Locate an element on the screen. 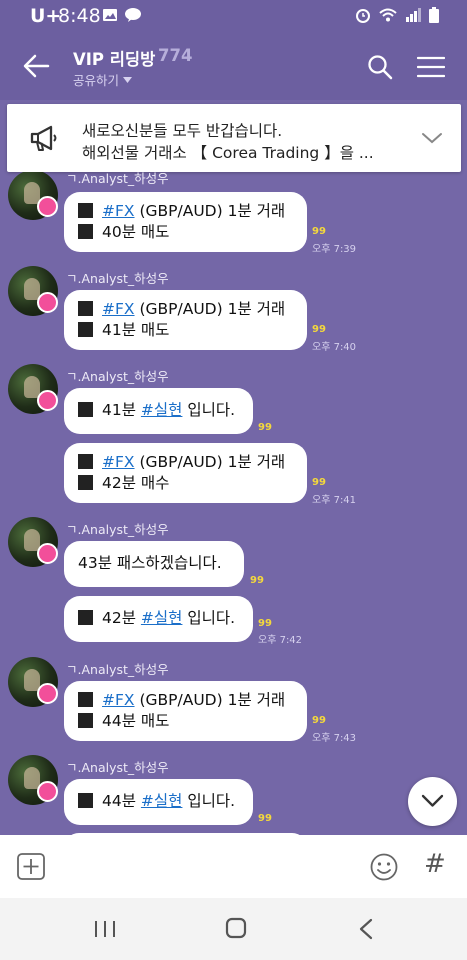  attach-button is located at coordinates (31, 866).